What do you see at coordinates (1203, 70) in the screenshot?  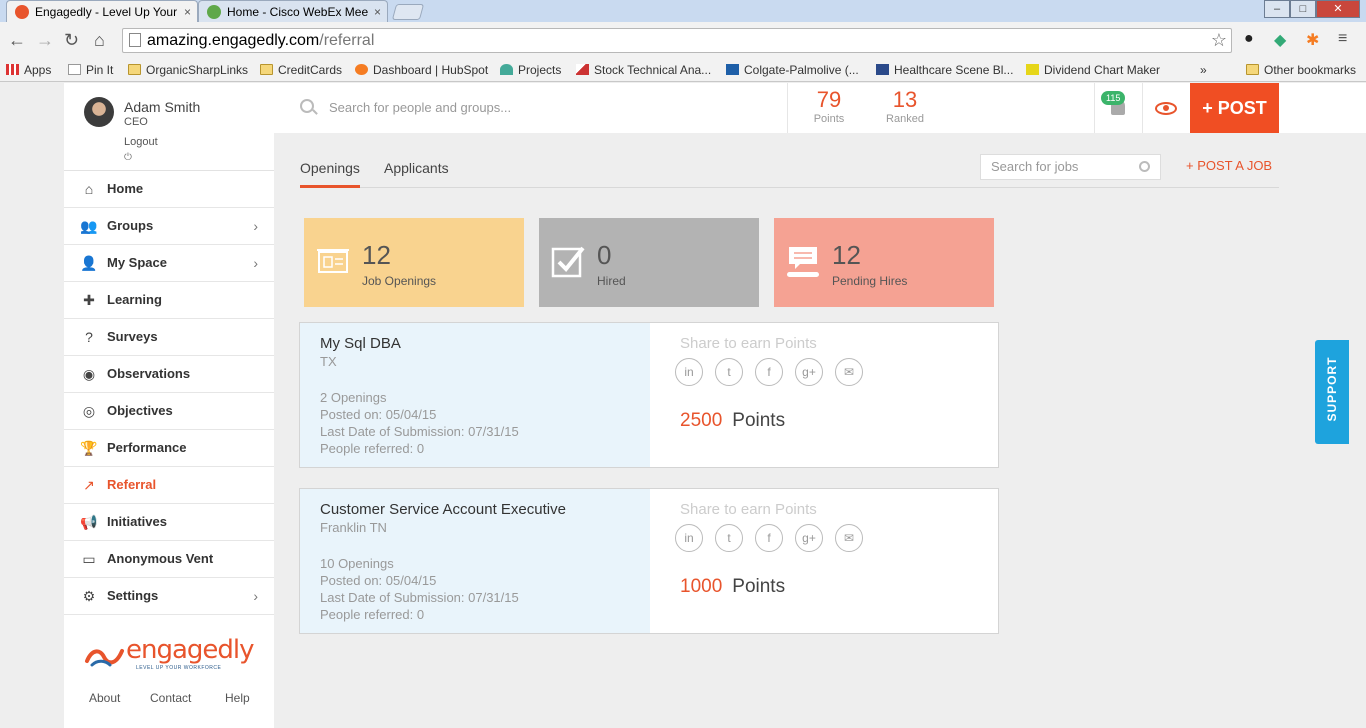 I see `bookmarks-overflow: »` at bounding box center [1203, 70].